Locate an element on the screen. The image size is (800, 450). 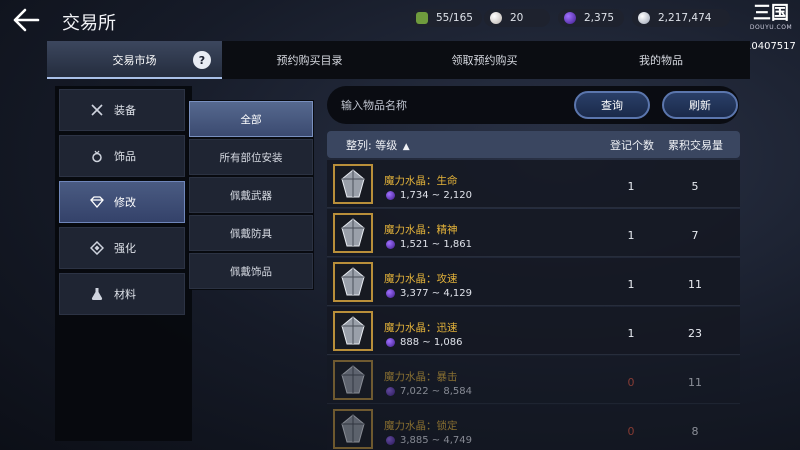
pearl-counter: 20 is located at coordinates (517, 18).